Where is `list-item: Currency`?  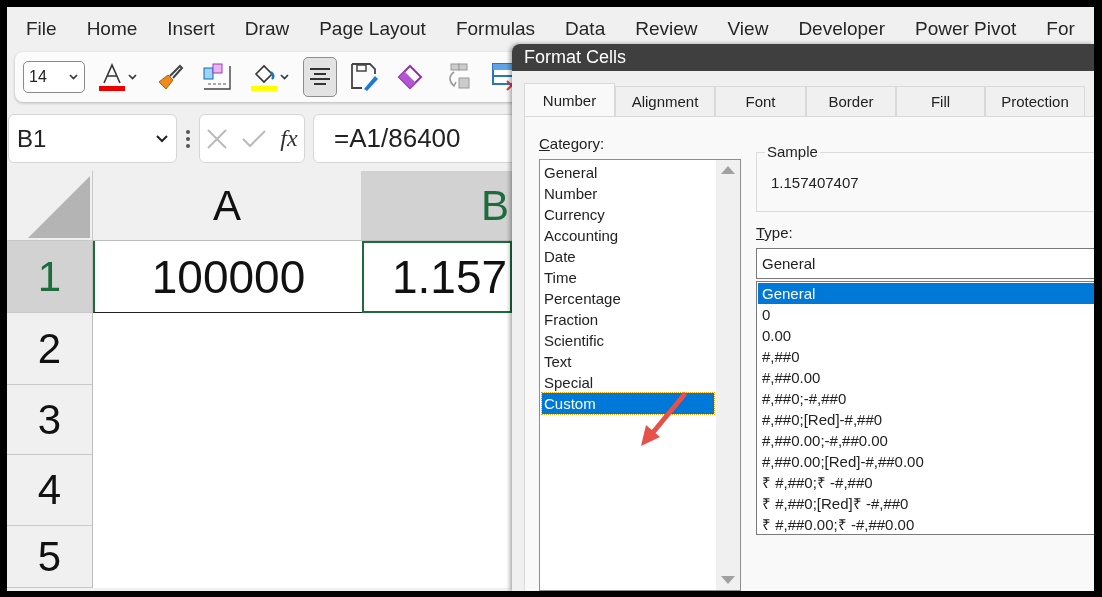
list-item: Currency is located at coordinates (627, 214).